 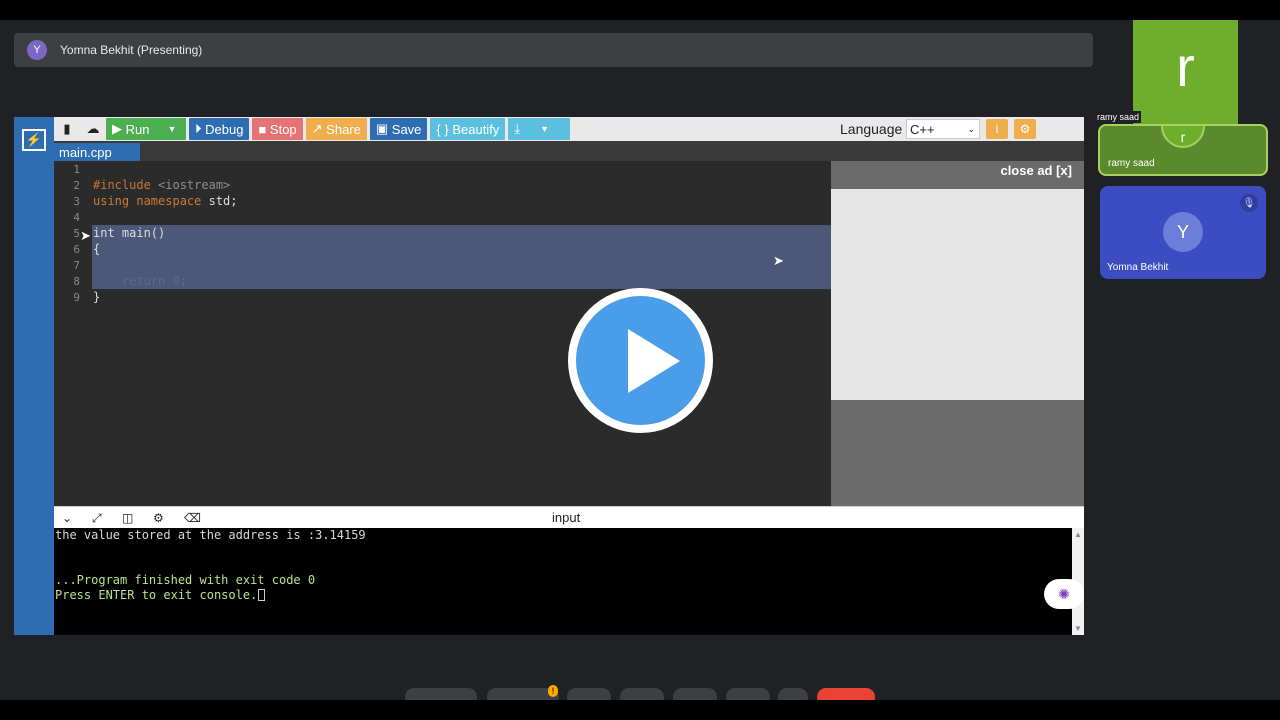 I want to click on line-number: 5, so click(x=76, y=233).